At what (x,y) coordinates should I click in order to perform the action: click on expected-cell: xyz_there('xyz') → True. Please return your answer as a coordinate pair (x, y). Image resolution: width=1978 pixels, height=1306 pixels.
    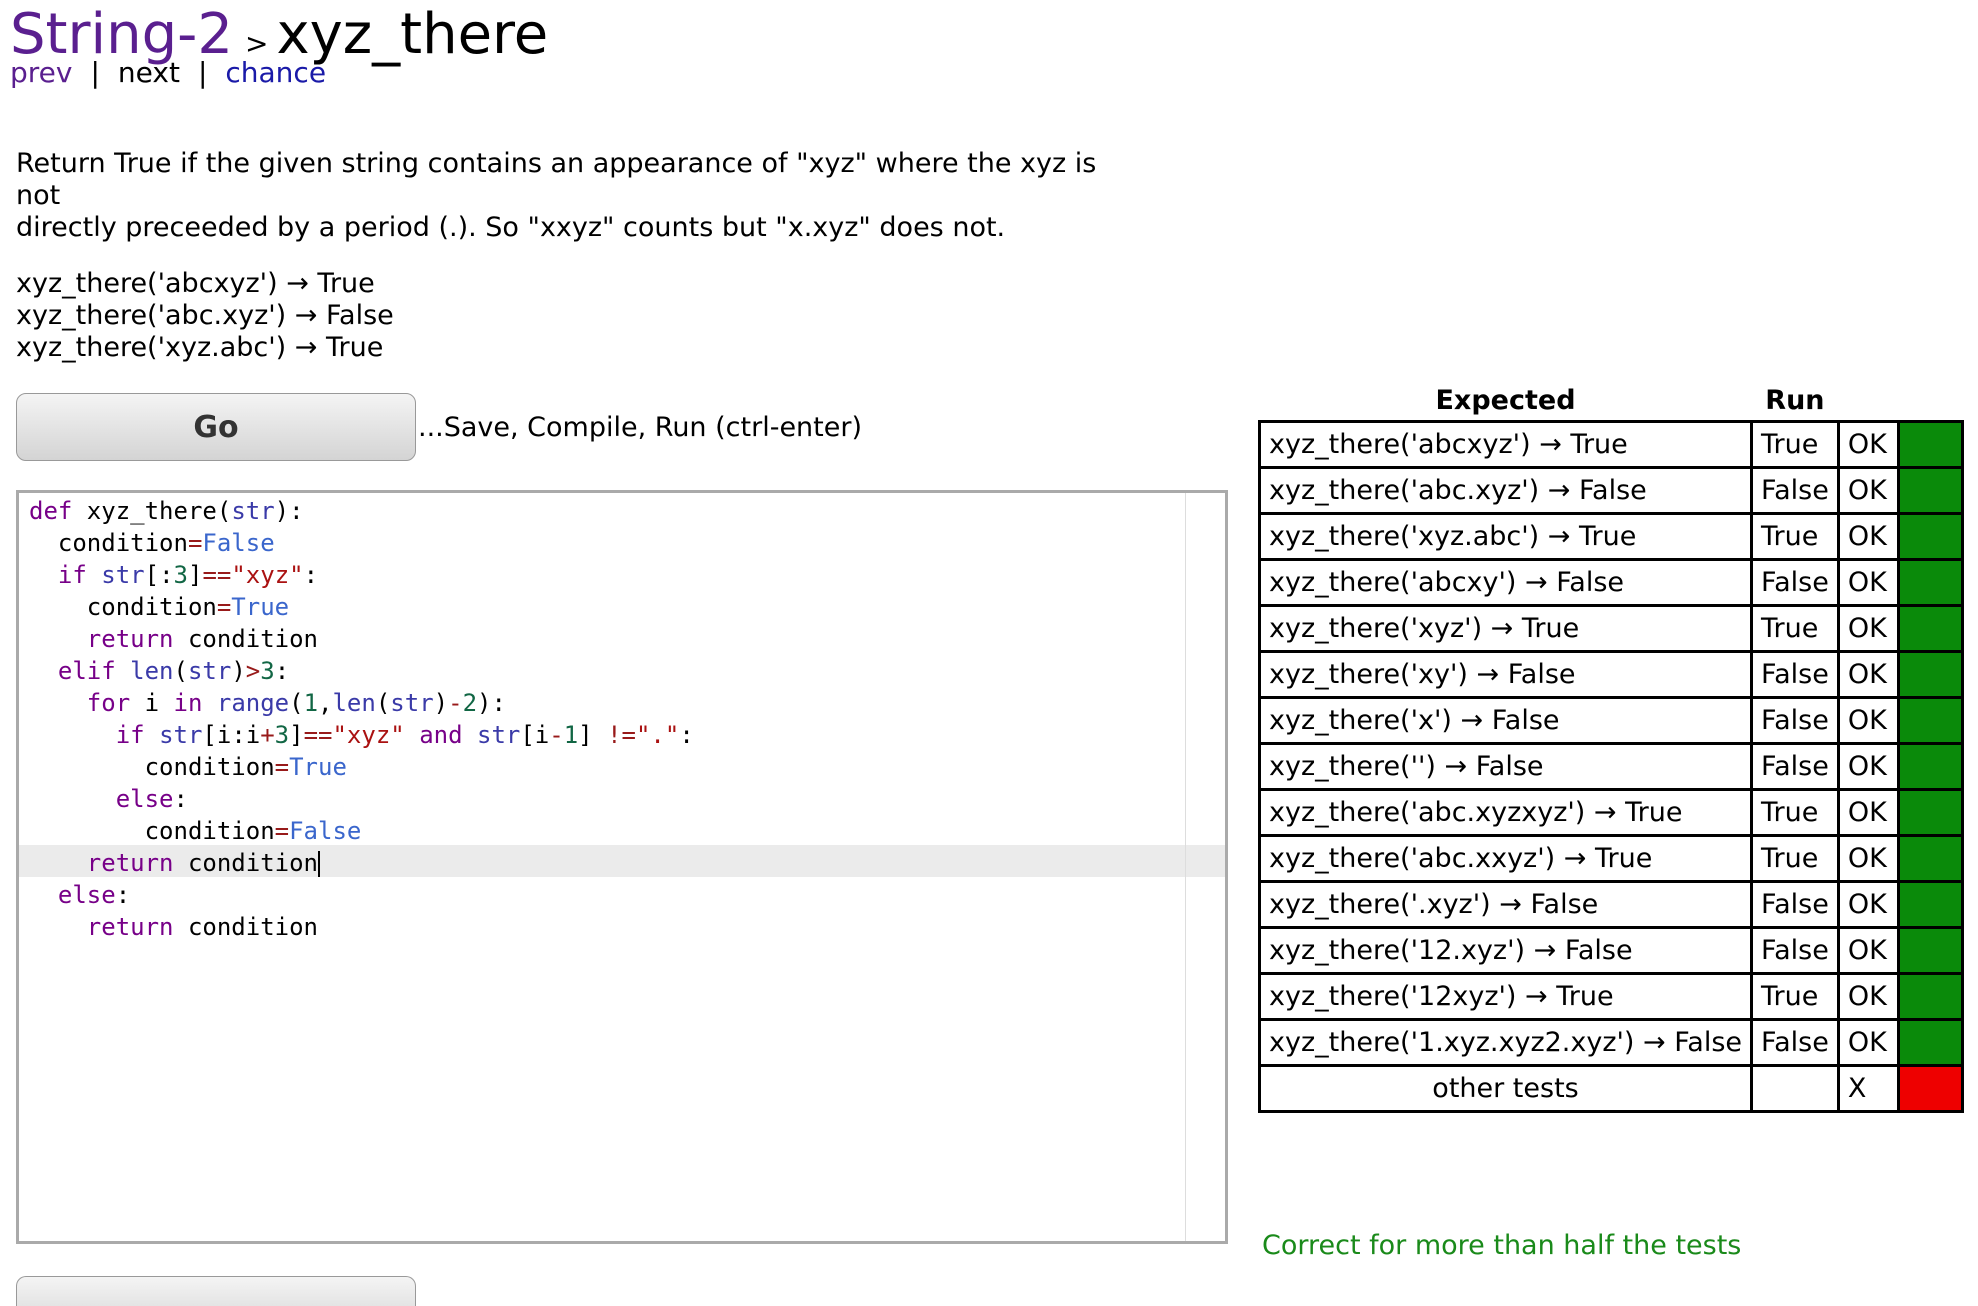
    Looking at the image, I should click on (1505, 628).